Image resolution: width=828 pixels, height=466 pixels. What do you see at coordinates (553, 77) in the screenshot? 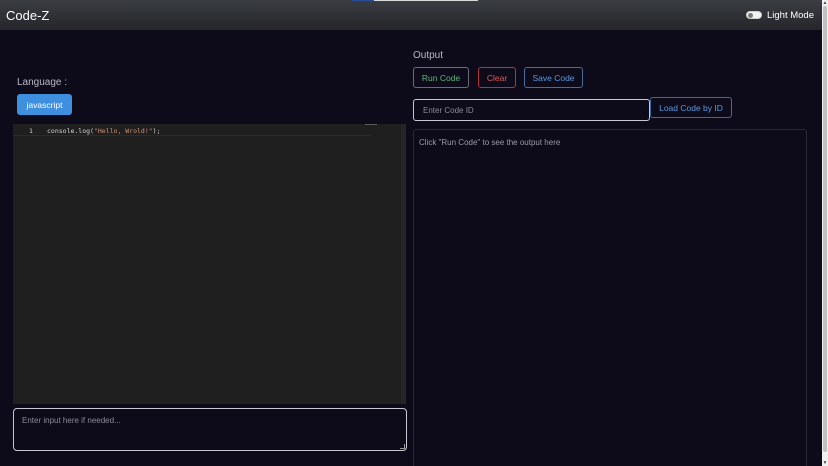
I see `save-code-button: Save Code` at bounding box center [553, 77].